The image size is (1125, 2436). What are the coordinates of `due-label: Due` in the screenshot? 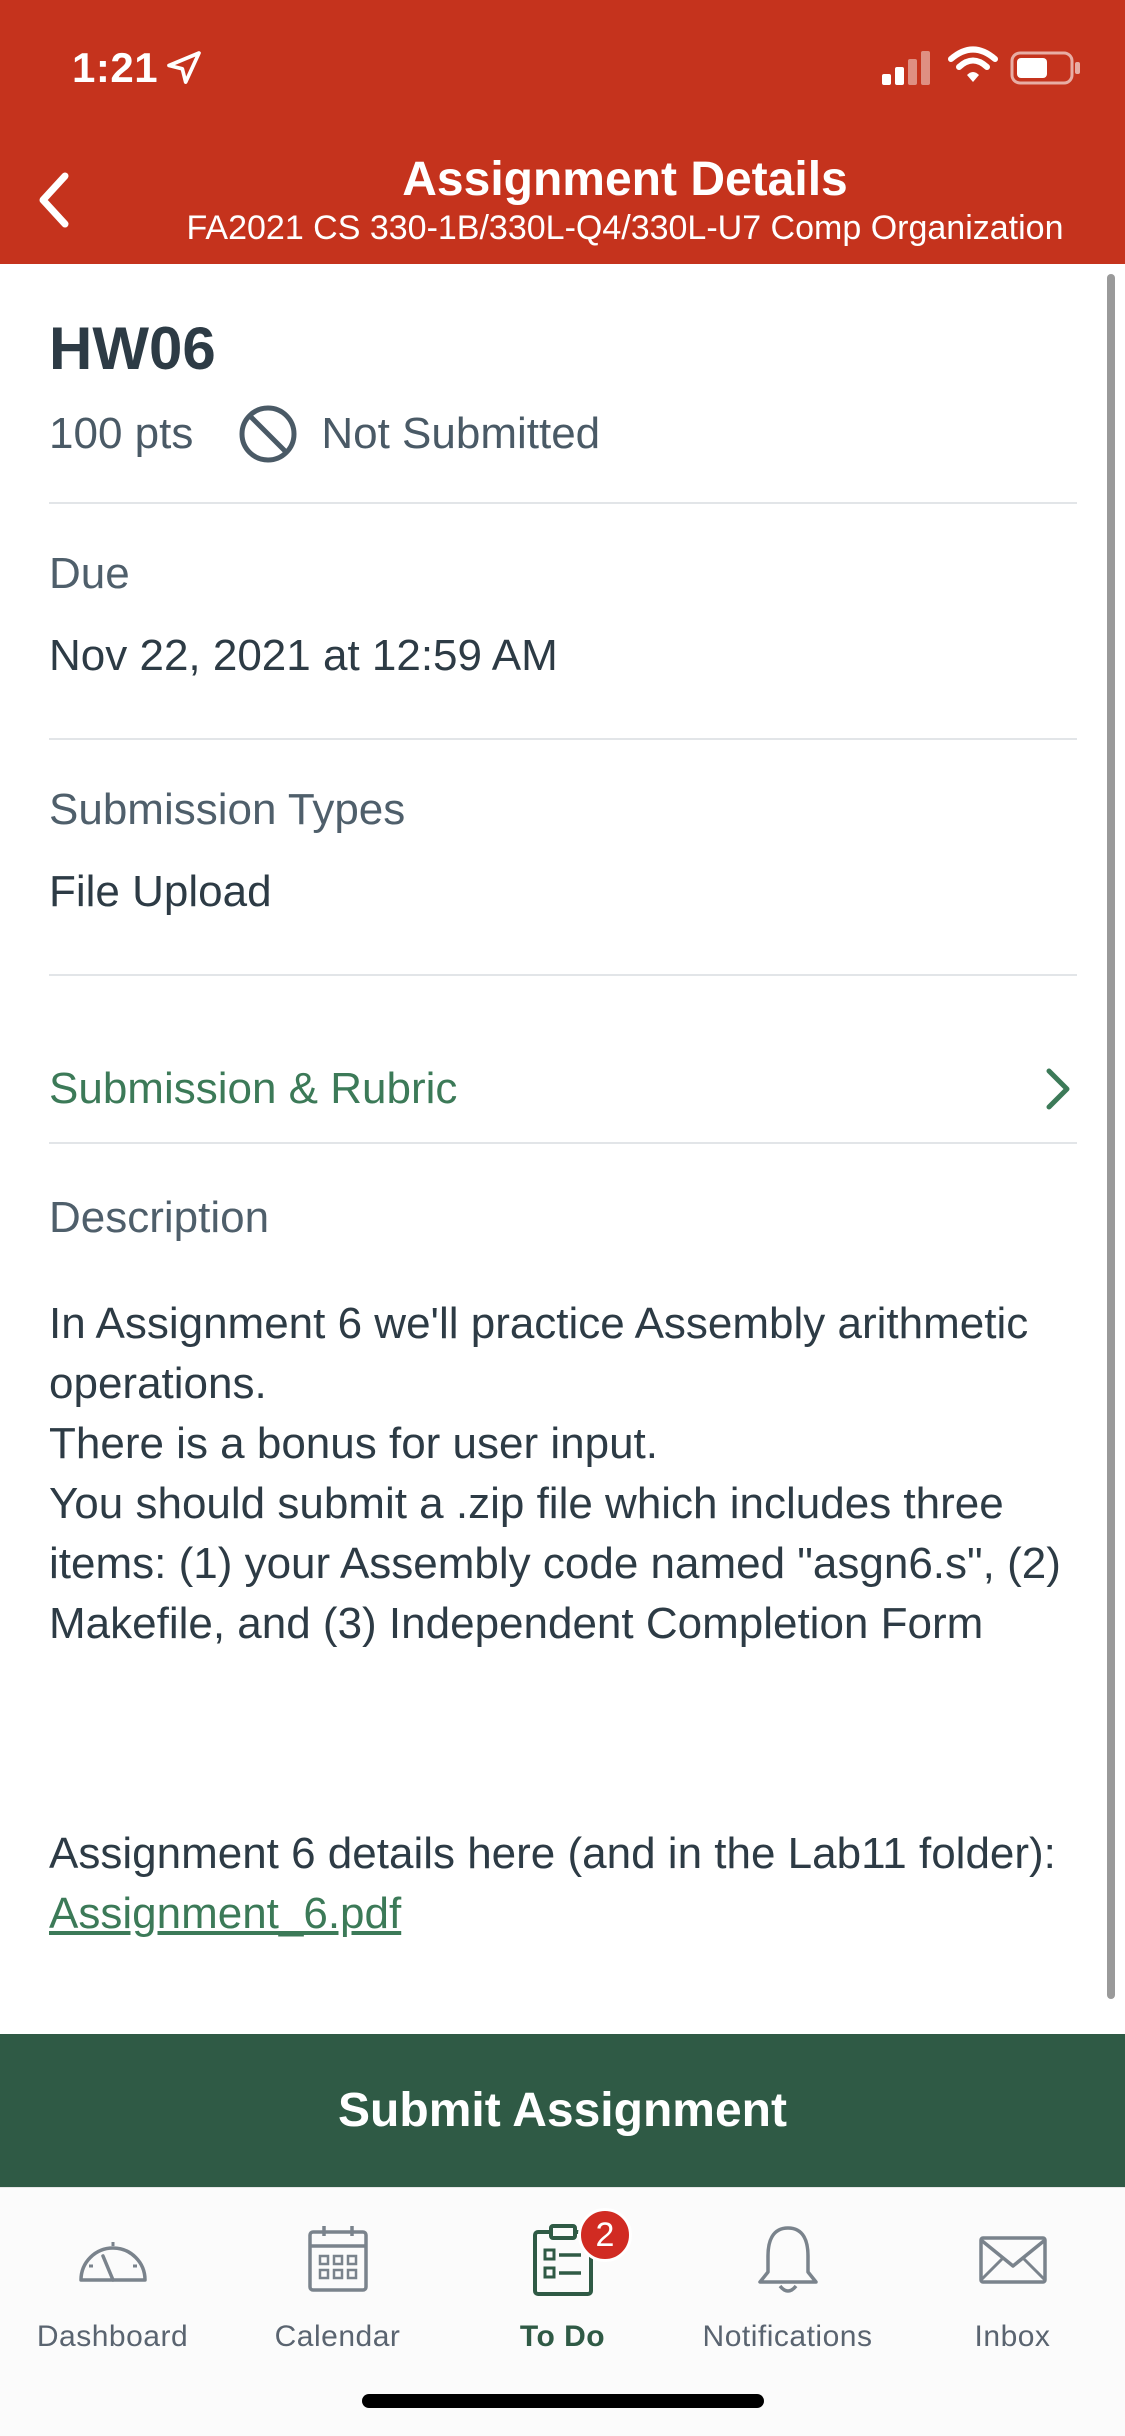 It's located at (89, 573).